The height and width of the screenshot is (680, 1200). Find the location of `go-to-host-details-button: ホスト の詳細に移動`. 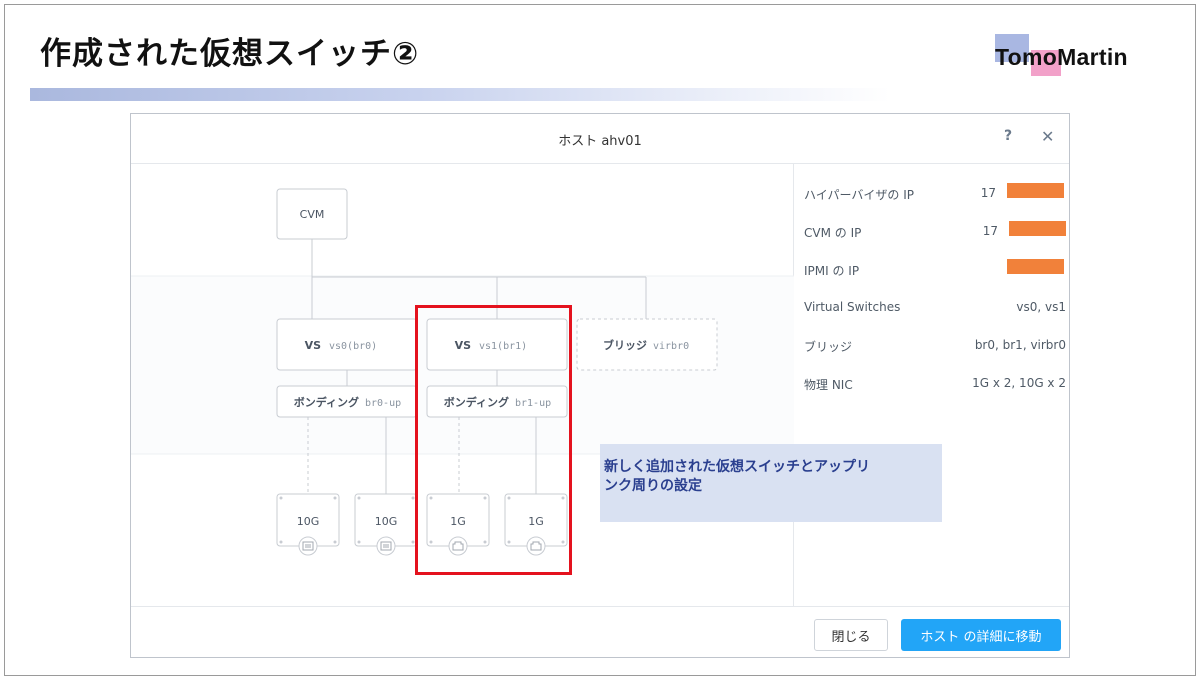

go-to-host-details-button: ホスト の詳細に移動 is located at coordinates (981, 635).